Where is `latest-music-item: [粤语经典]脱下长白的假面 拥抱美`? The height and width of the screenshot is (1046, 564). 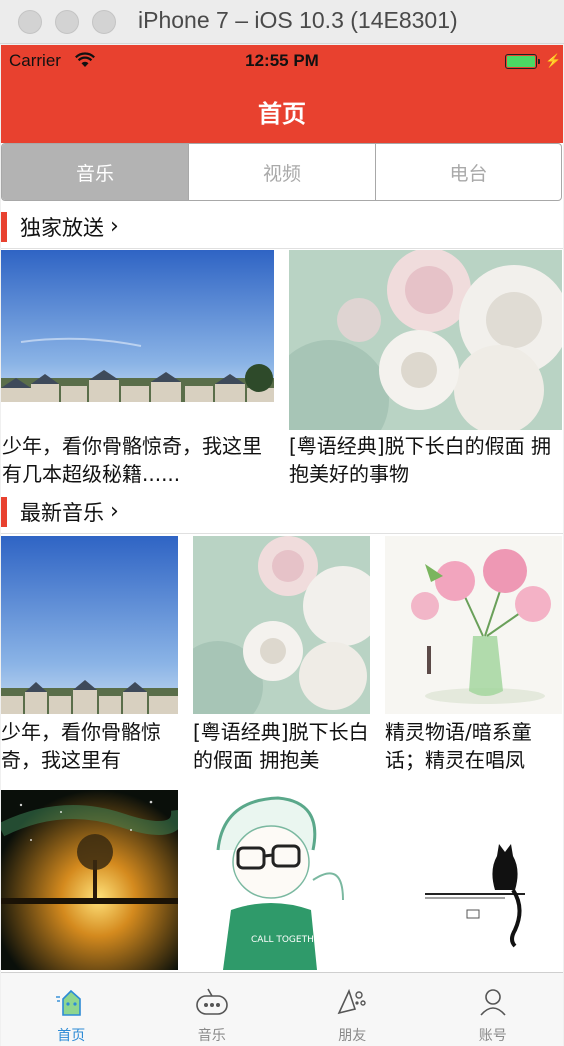
latest-music-item: [粤语经典]脱下长白的假面 拥抱美 is located at coordinates (281, 656).